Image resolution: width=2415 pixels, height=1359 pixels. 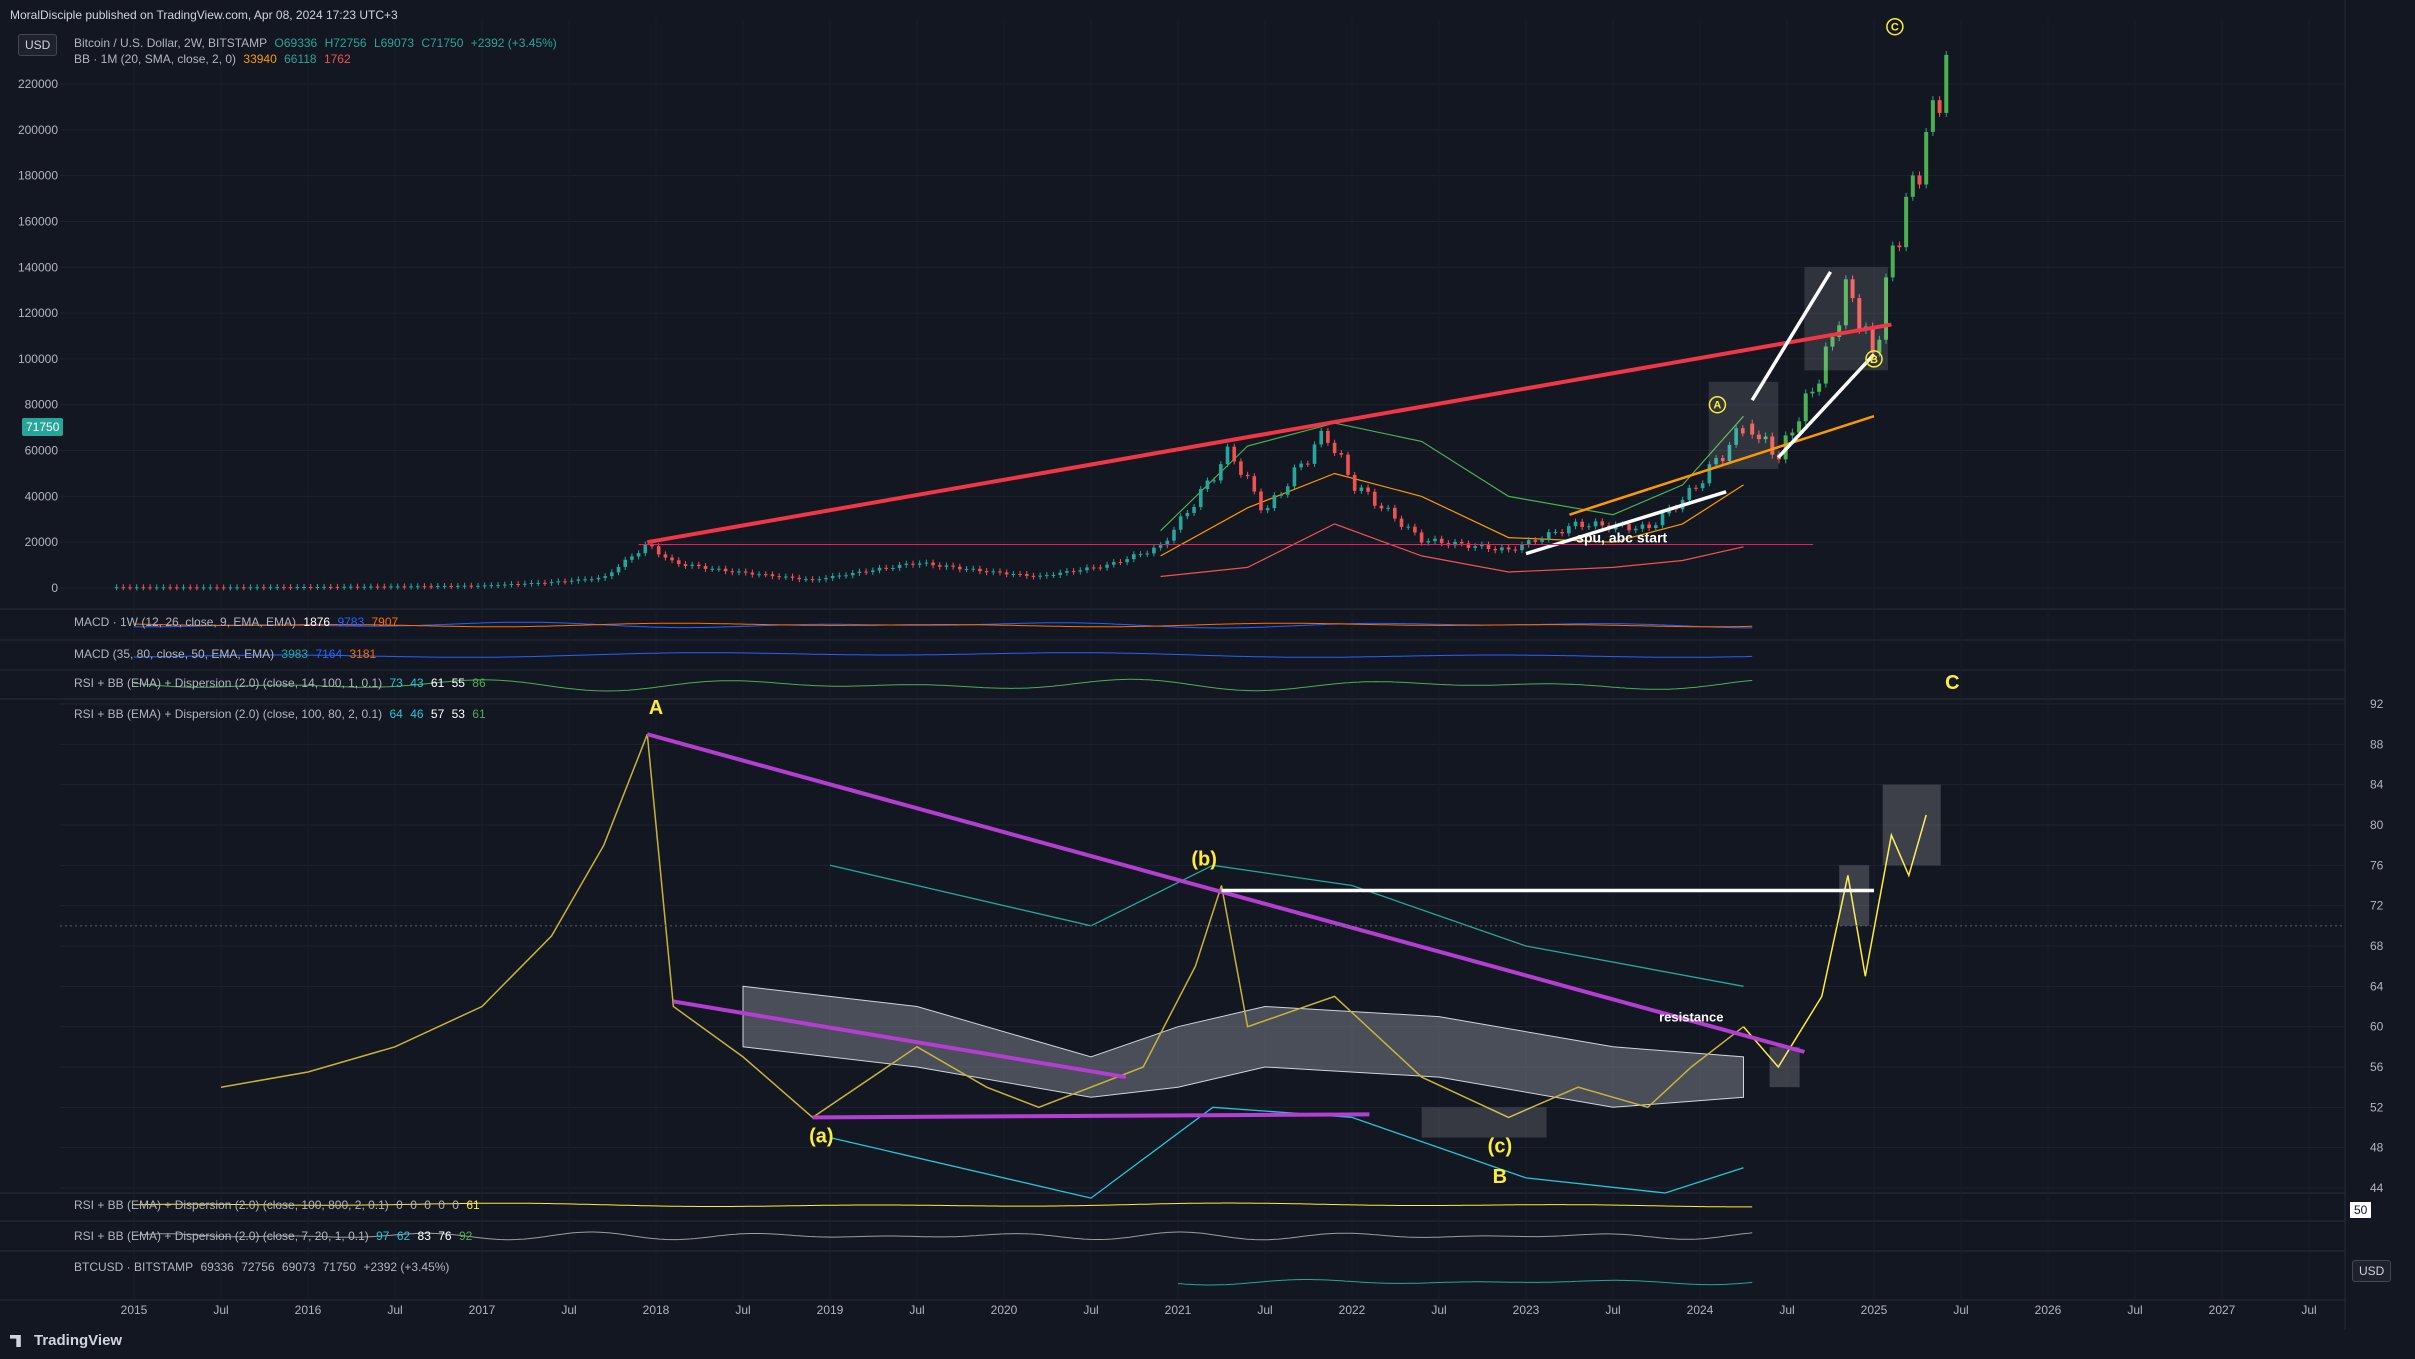 I want to click on low-value: L69073, so click(x=393, y=43).